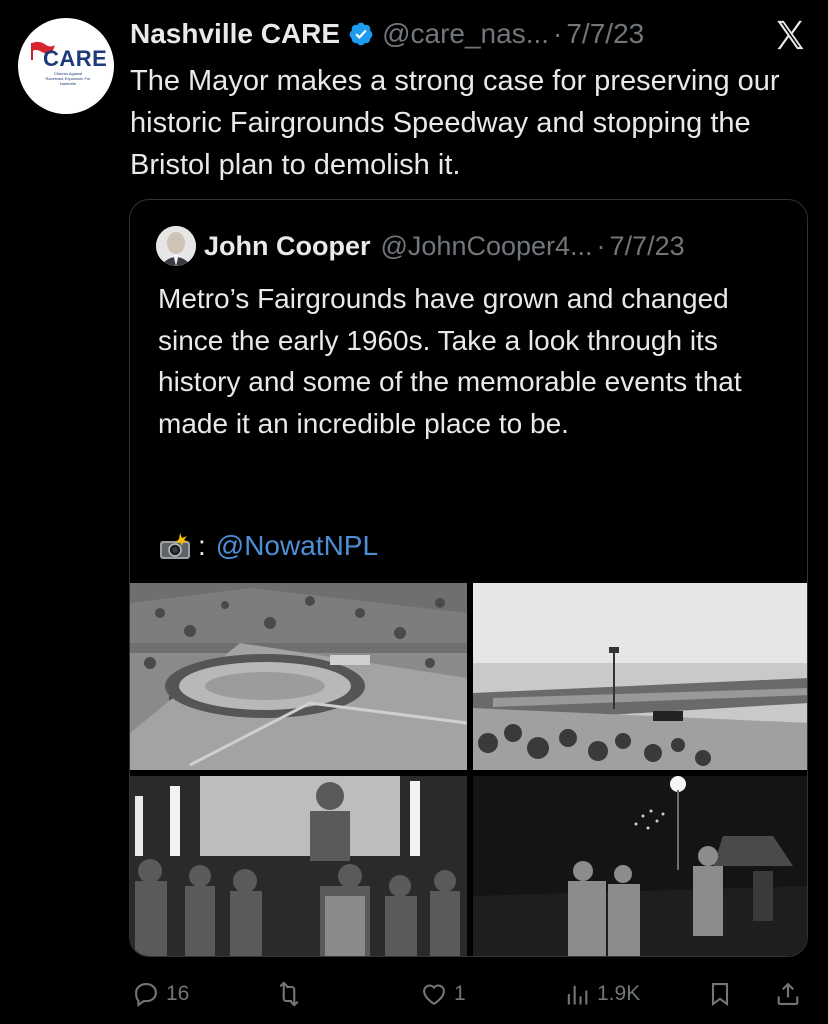 This screenshot has height=1024, width=828. What do you see at coordinates (640, 866) in the screenshot?
I see `fireworks-night-photo` at bounding box center [640, 866].